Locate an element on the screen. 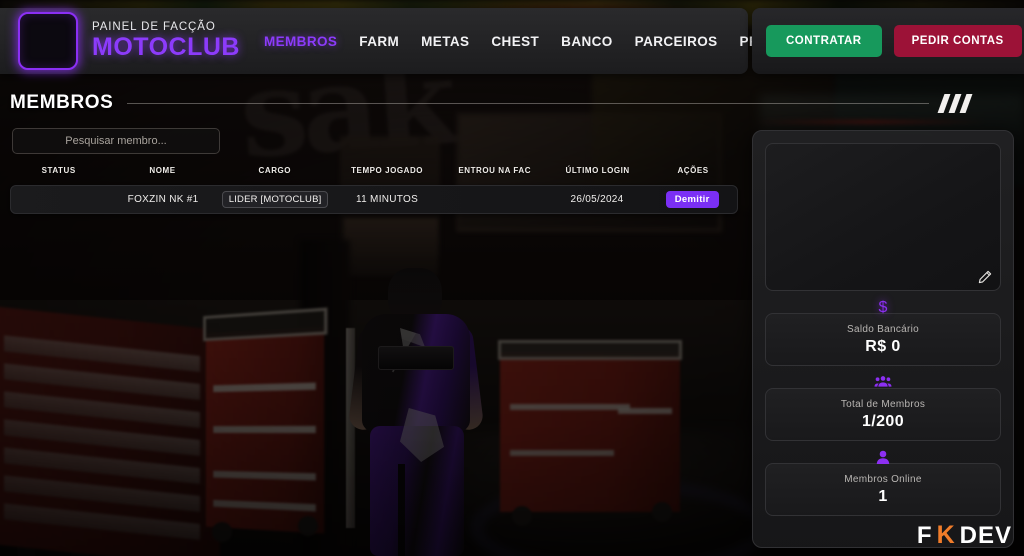 Image resolution: width=1024 pixels, height=556 pixels. faction-banner is located at coordinates (883, 217).